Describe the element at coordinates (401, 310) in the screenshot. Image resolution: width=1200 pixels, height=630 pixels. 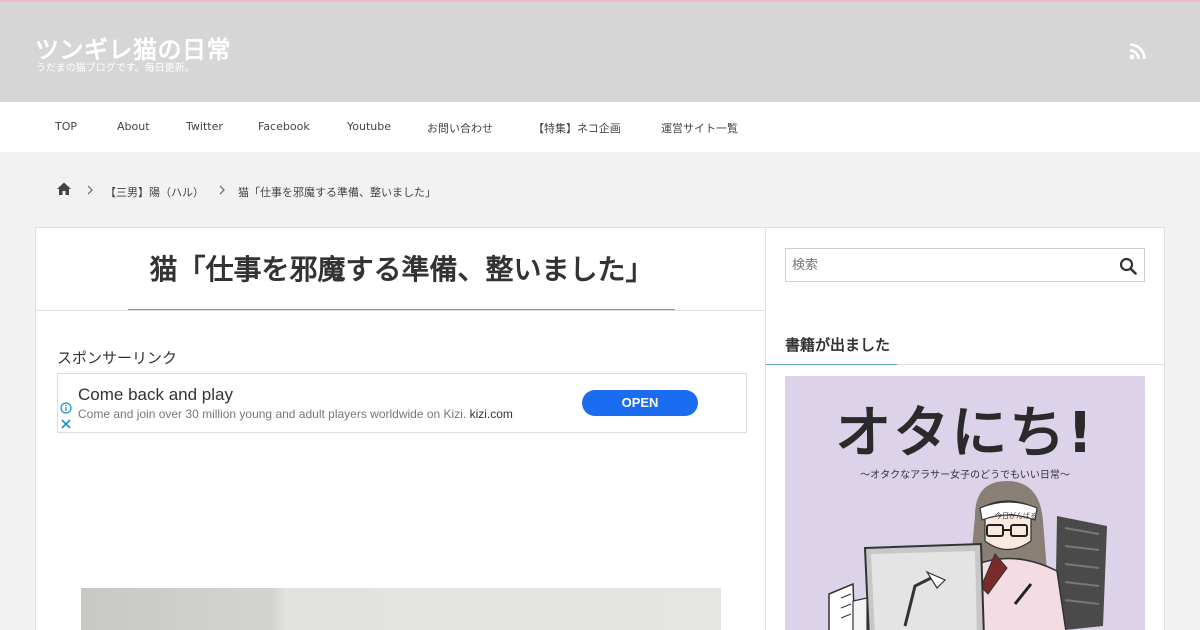
I see `title-divider` at that location.